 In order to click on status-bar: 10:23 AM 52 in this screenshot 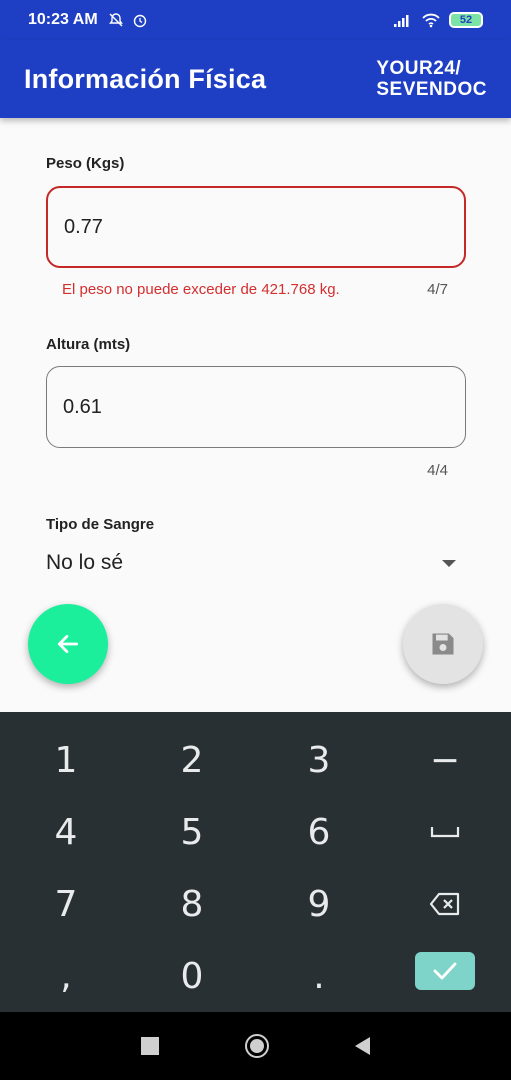, I will do `click(255, 20)`.